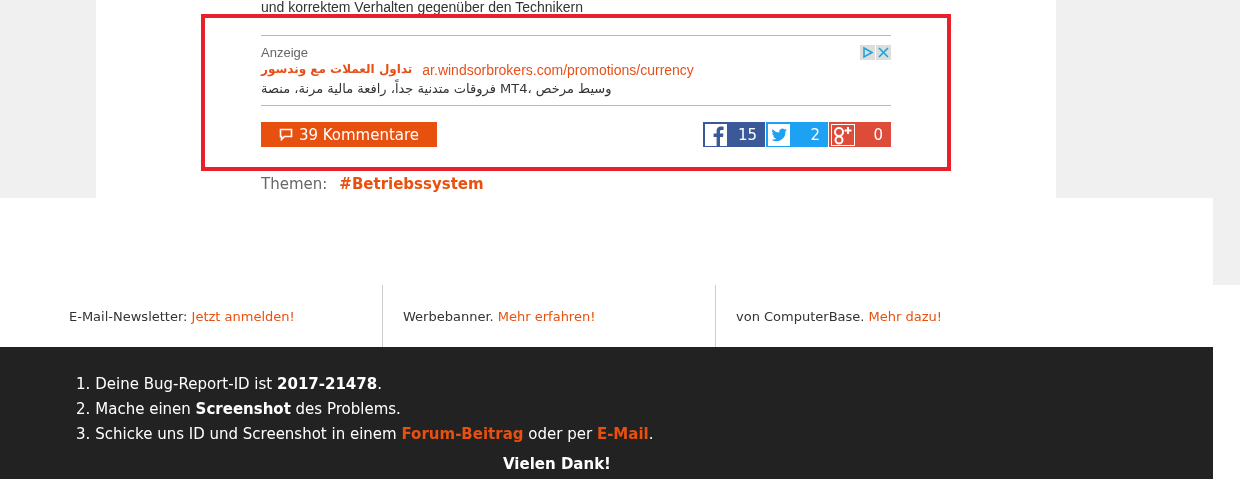  I want to click on footer-link: Forum-Beitrag, so click(462, 434).